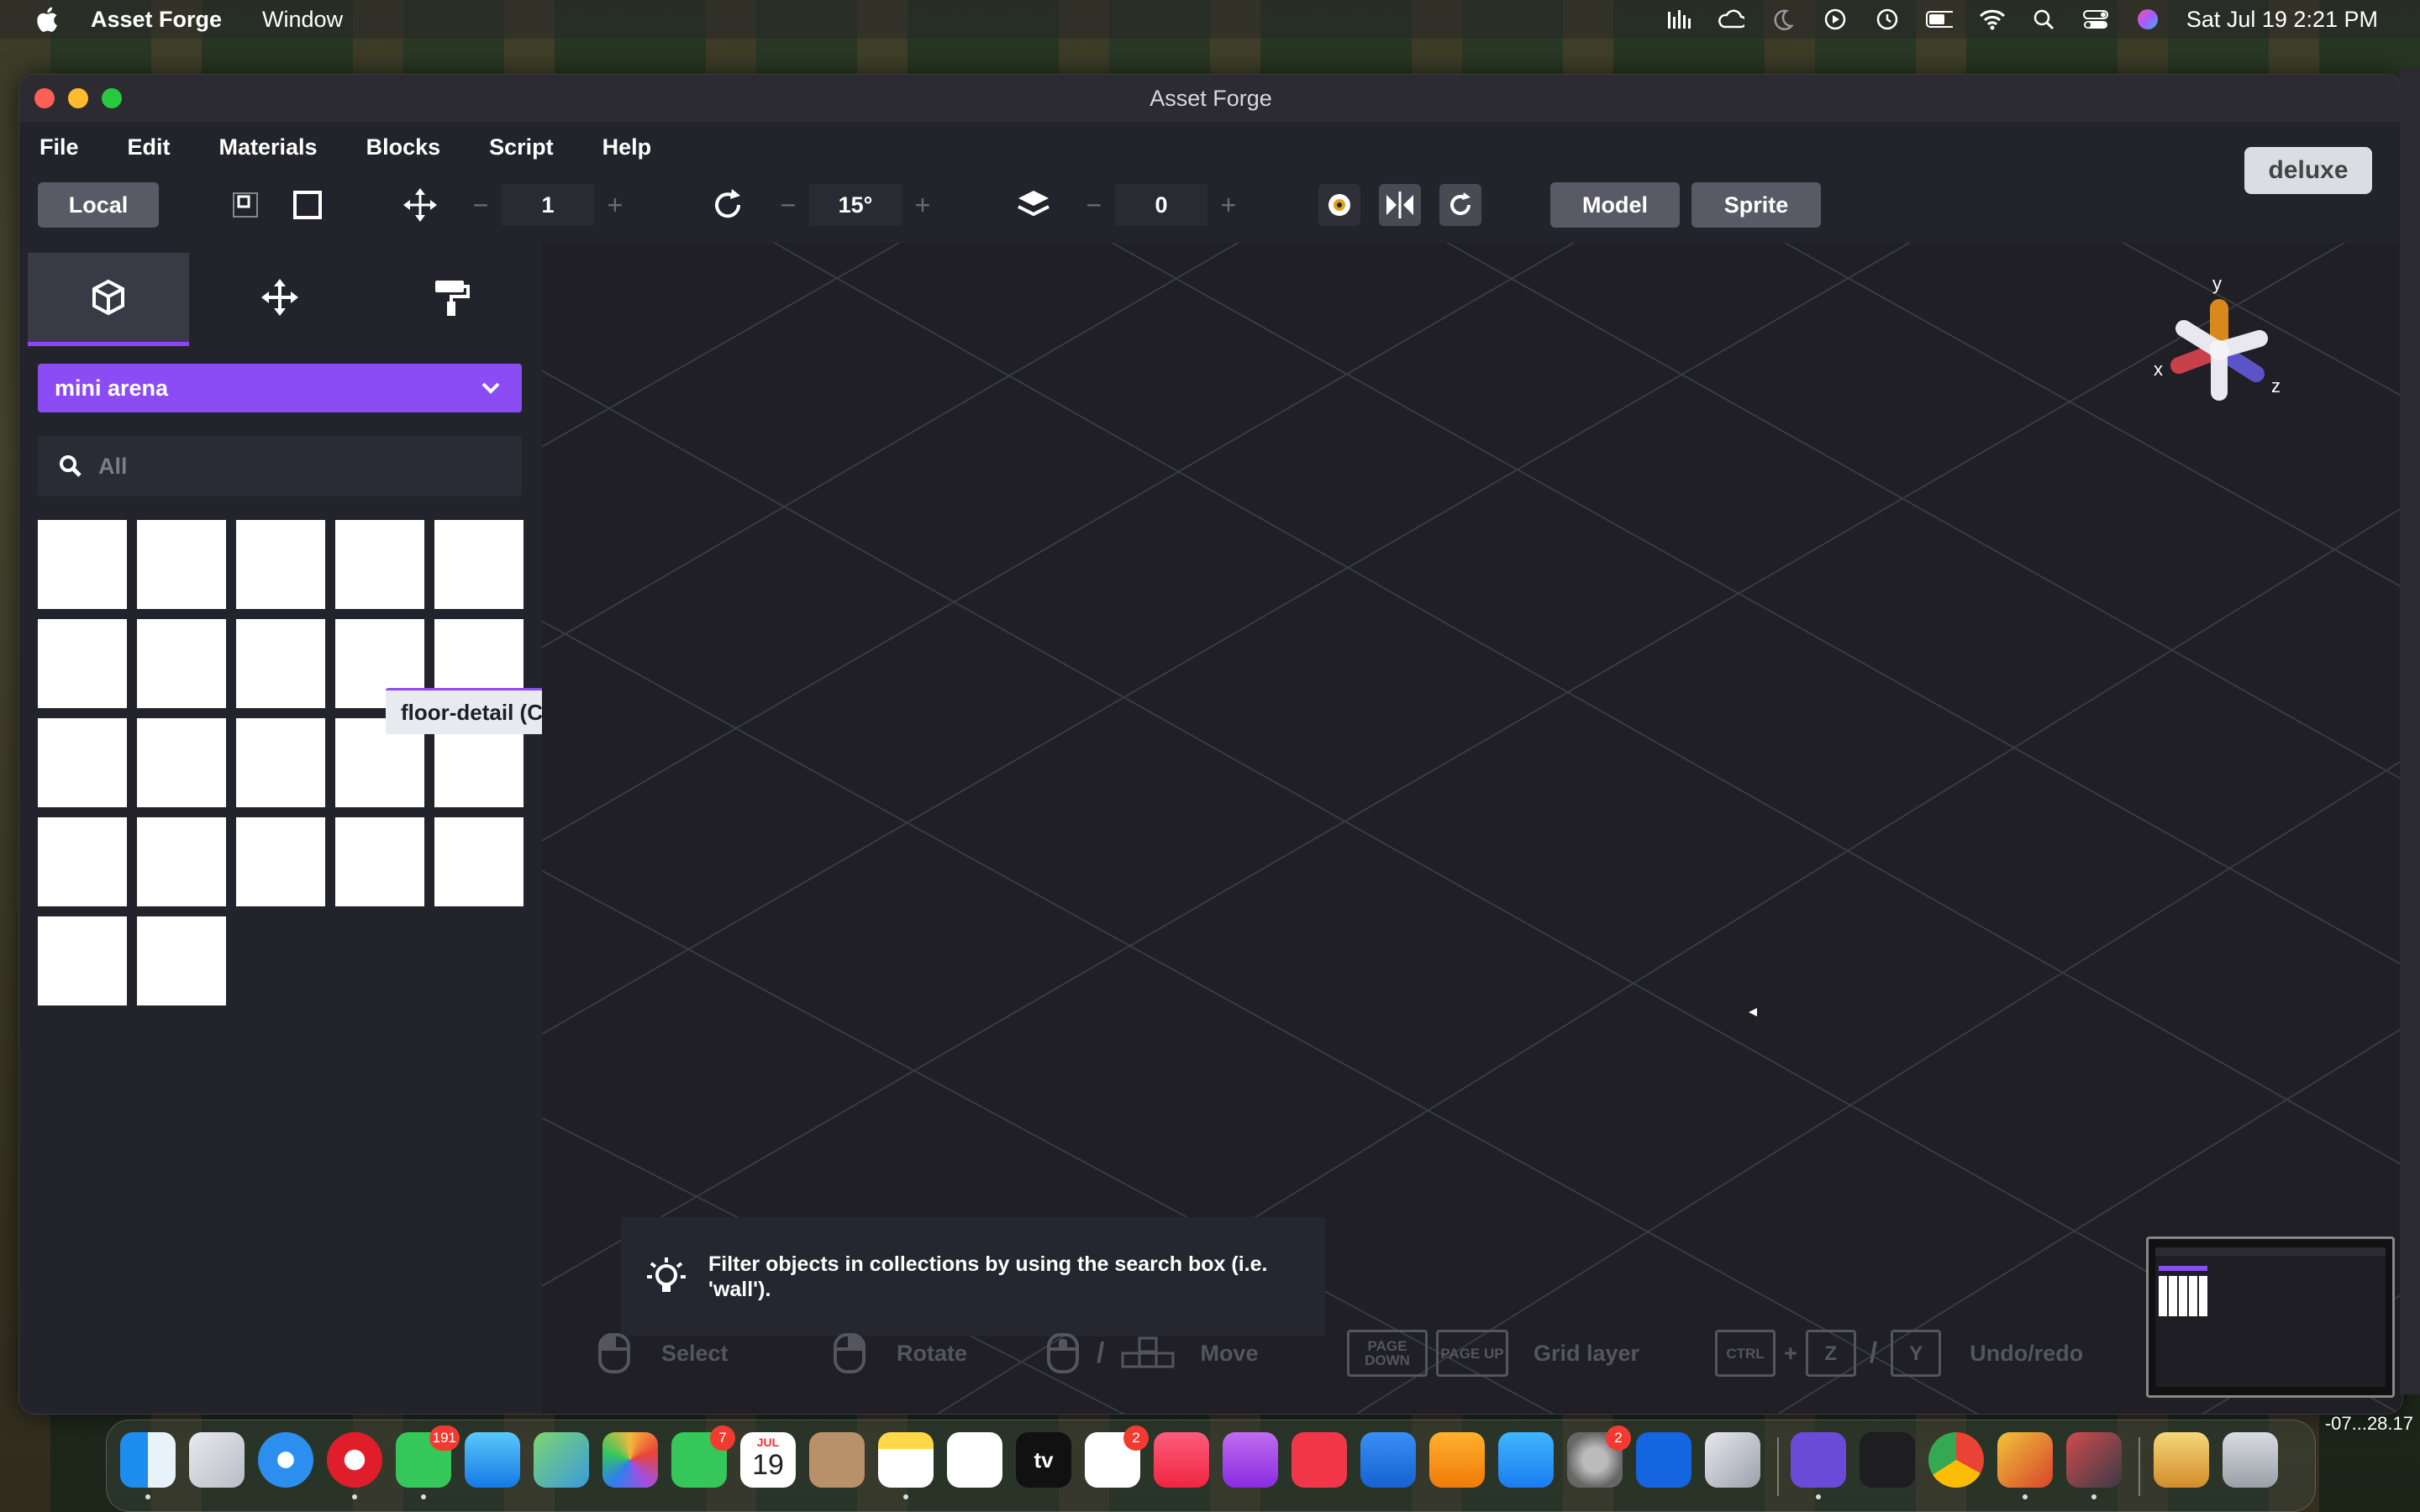  I want to click on safari-icon, so click(285, 1460).